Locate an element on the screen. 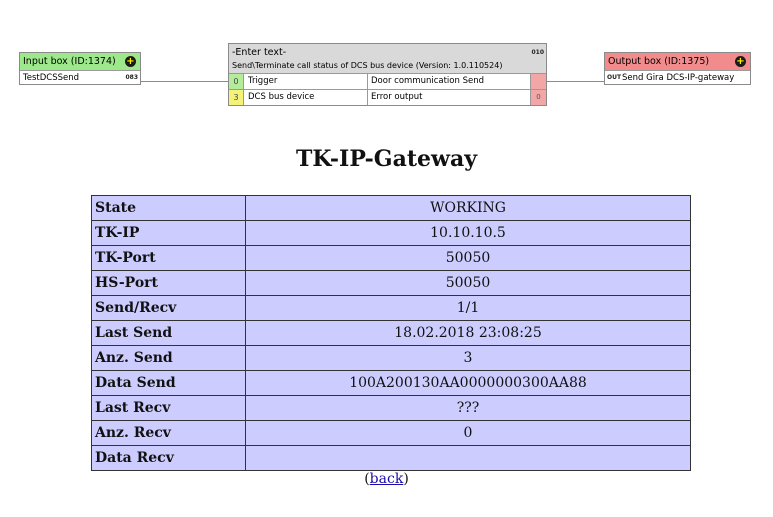 Image resolution: width=773 pixels, height=517 pixels. row-label: HS-Port is located at coordinates (168, 283).